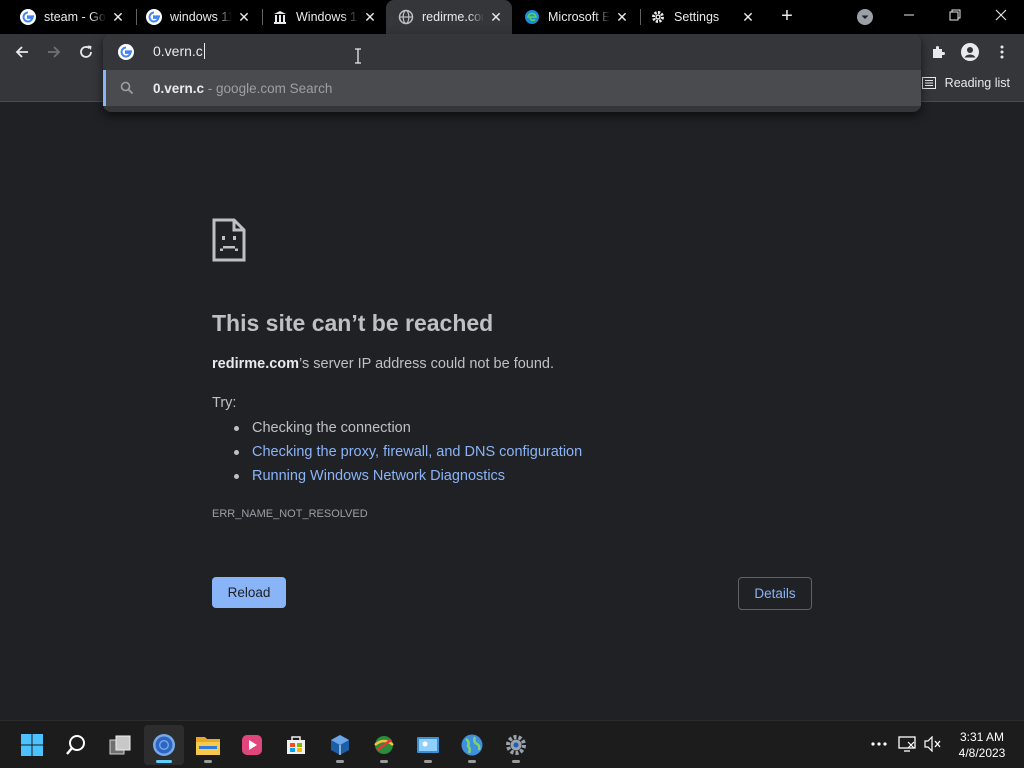  I want to click on taskbar-store, so click(296, 745).